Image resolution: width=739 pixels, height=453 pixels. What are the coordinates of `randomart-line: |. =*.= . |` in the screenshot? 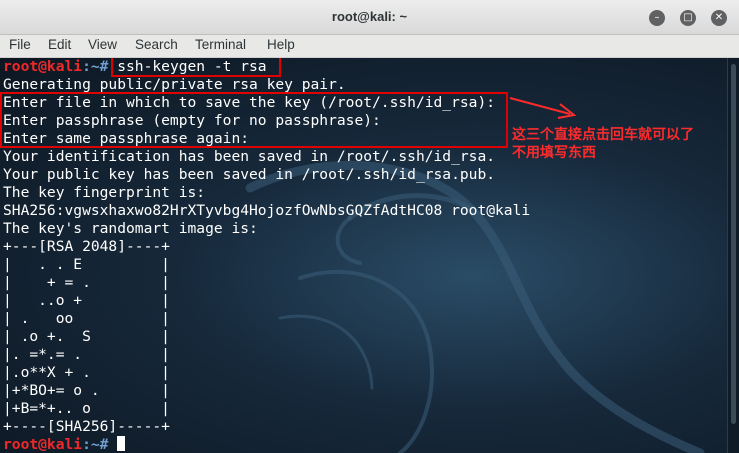 It's located at (86, 354).